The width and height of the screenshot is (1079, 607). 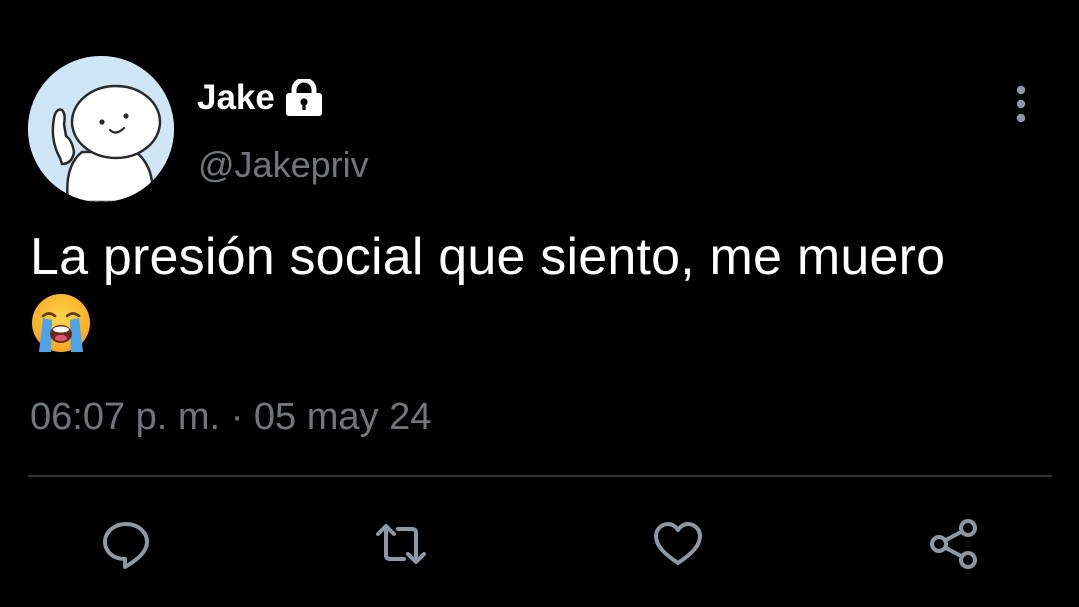 I want to click on tweet-timestamp: 06:07 p. m. · 05 may 24, so click(x=230, y=417).